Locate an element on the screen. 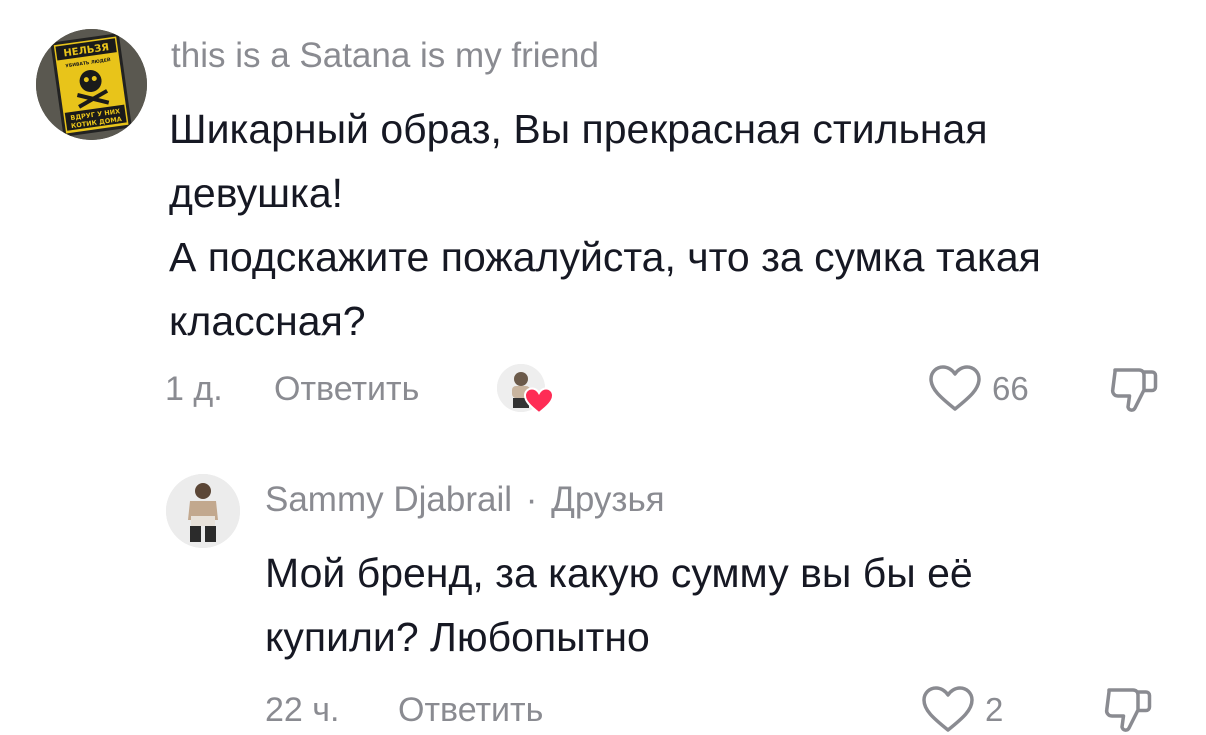  comment-text-line-1: Мой бренд, за какую сумму вы бы её is located at coordinates (619, 573).